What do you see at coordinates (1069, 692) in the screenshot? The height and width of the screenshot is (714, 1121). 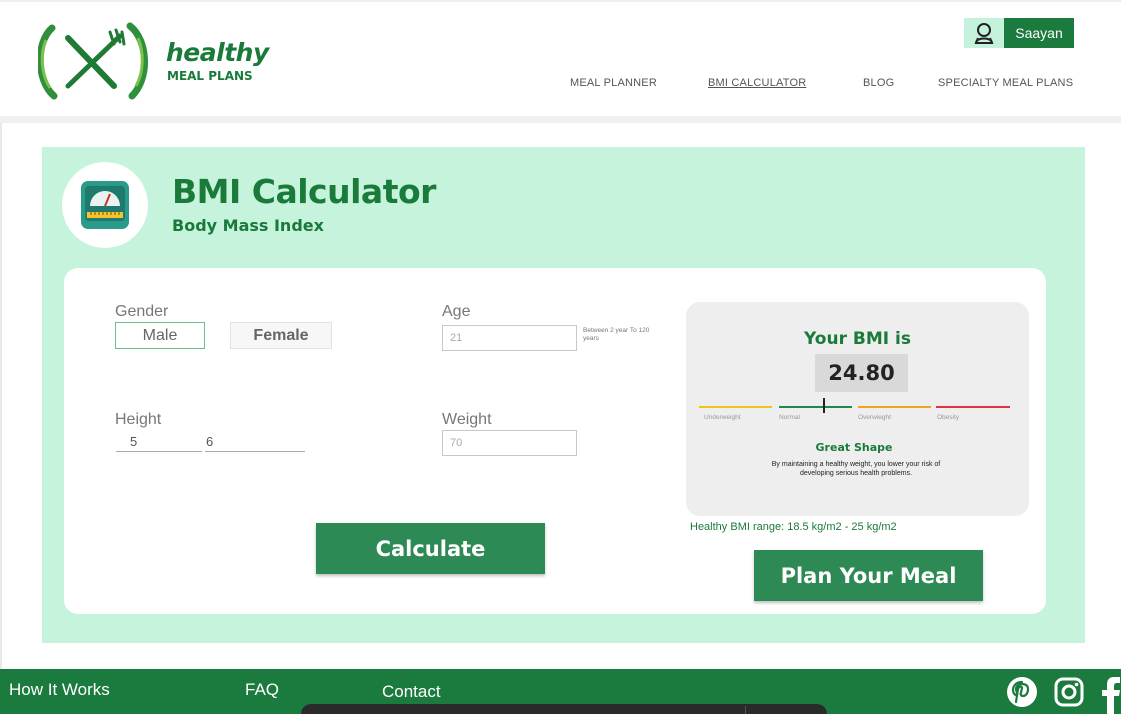 I see `instagram-icon` at bounding box center [1069, 692].